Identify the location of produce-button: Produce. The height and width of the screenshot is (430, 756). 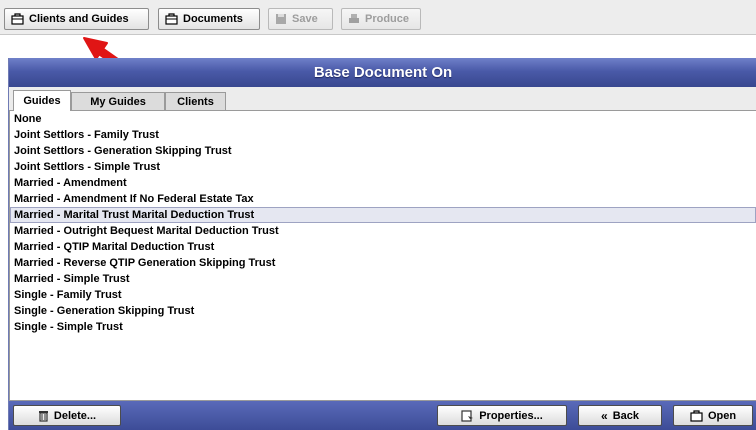
(381, 19).